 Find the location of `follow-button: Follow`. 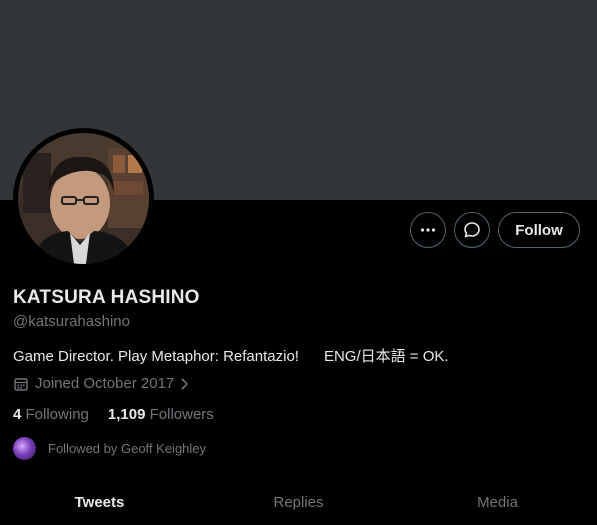

follow-button: Follow is located at coordinates (539, 230).